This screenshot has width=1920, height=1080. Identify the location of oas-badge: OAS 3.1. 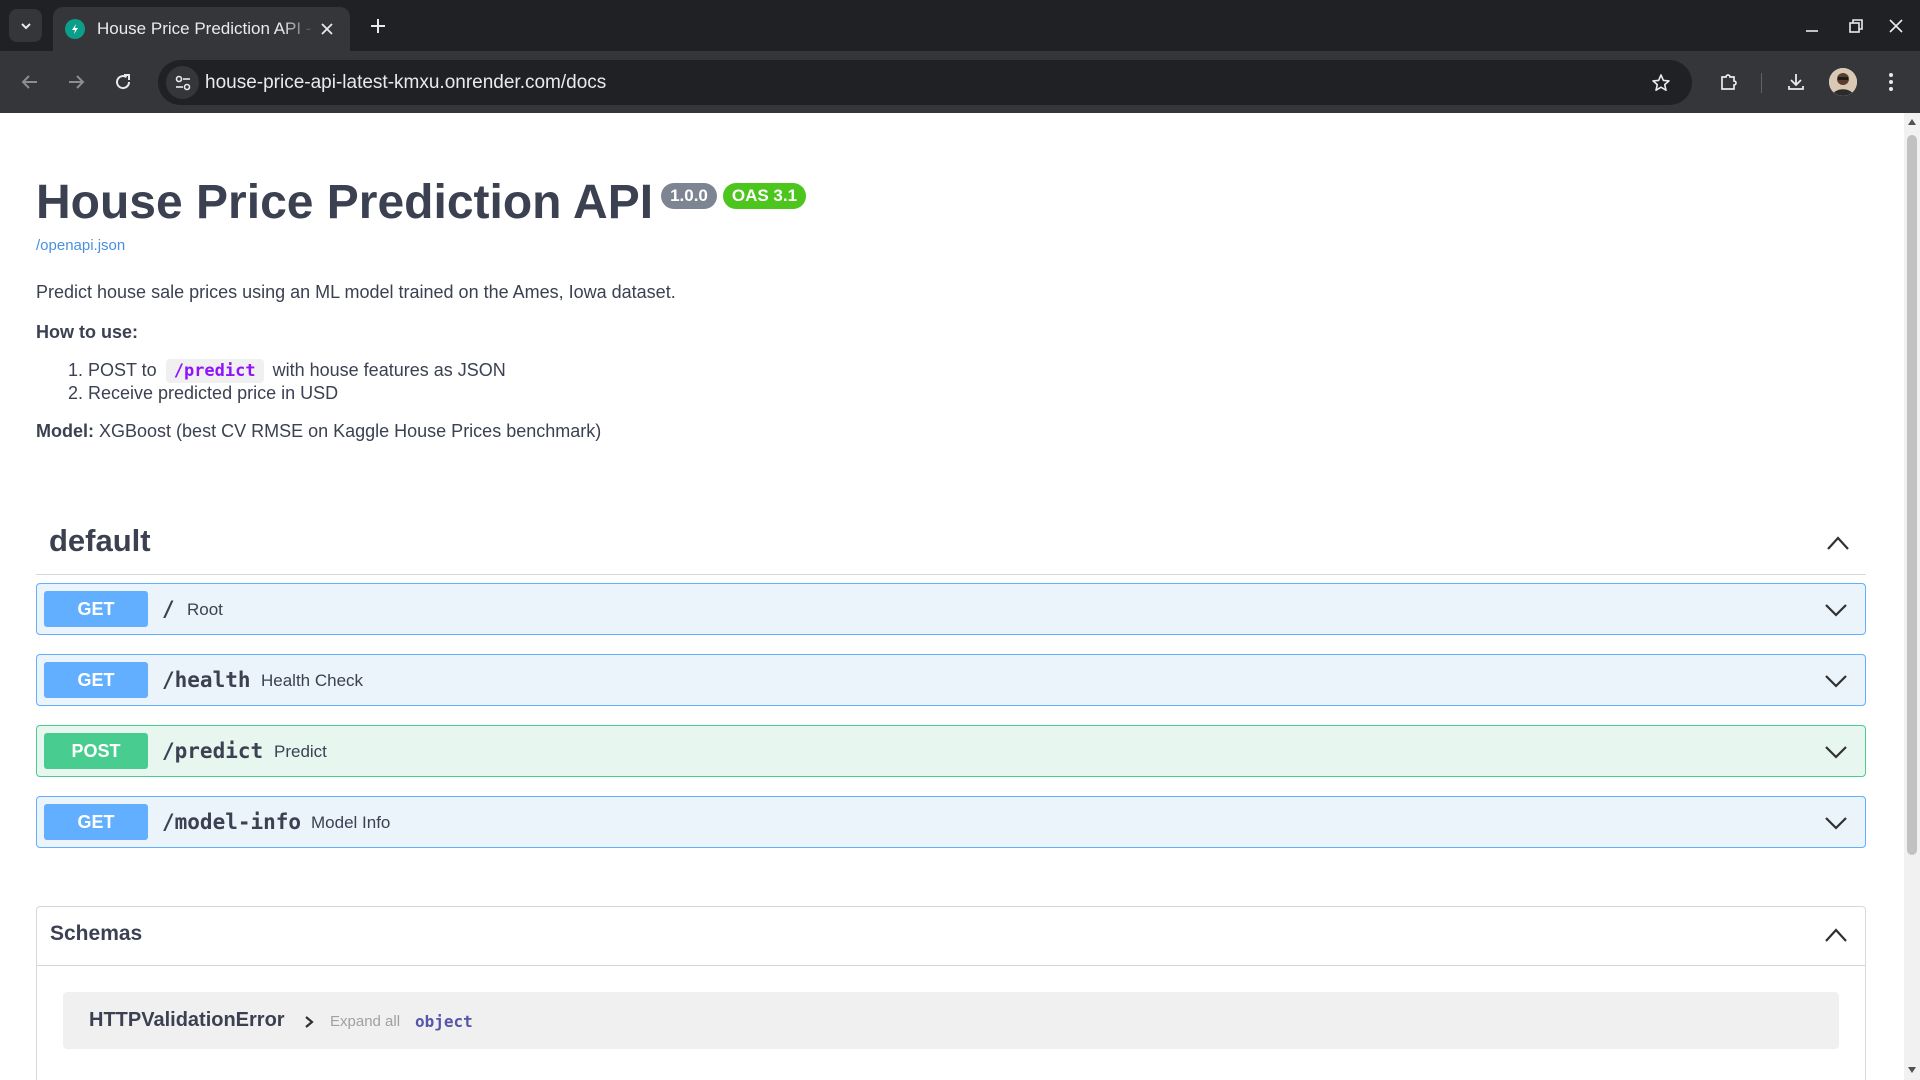
(764, 196).